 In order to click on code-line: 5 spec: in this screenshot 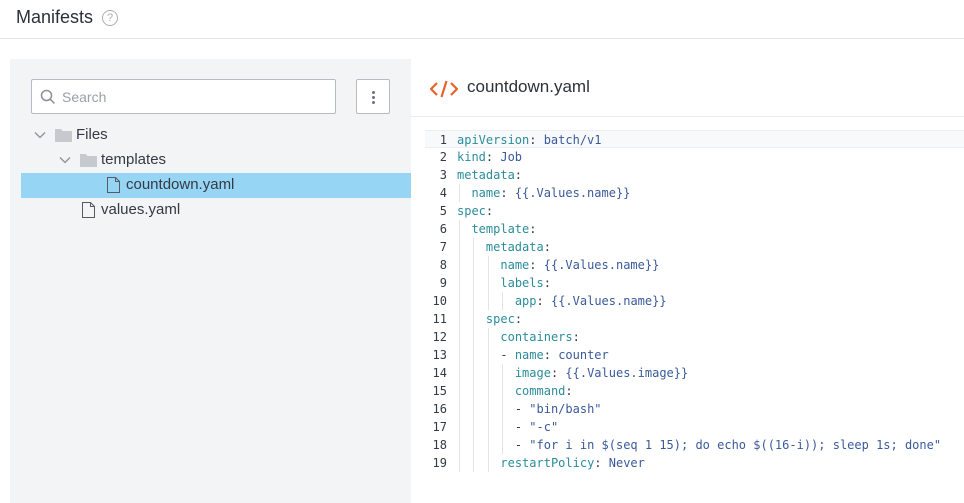, I will do `click(694, 211)`.